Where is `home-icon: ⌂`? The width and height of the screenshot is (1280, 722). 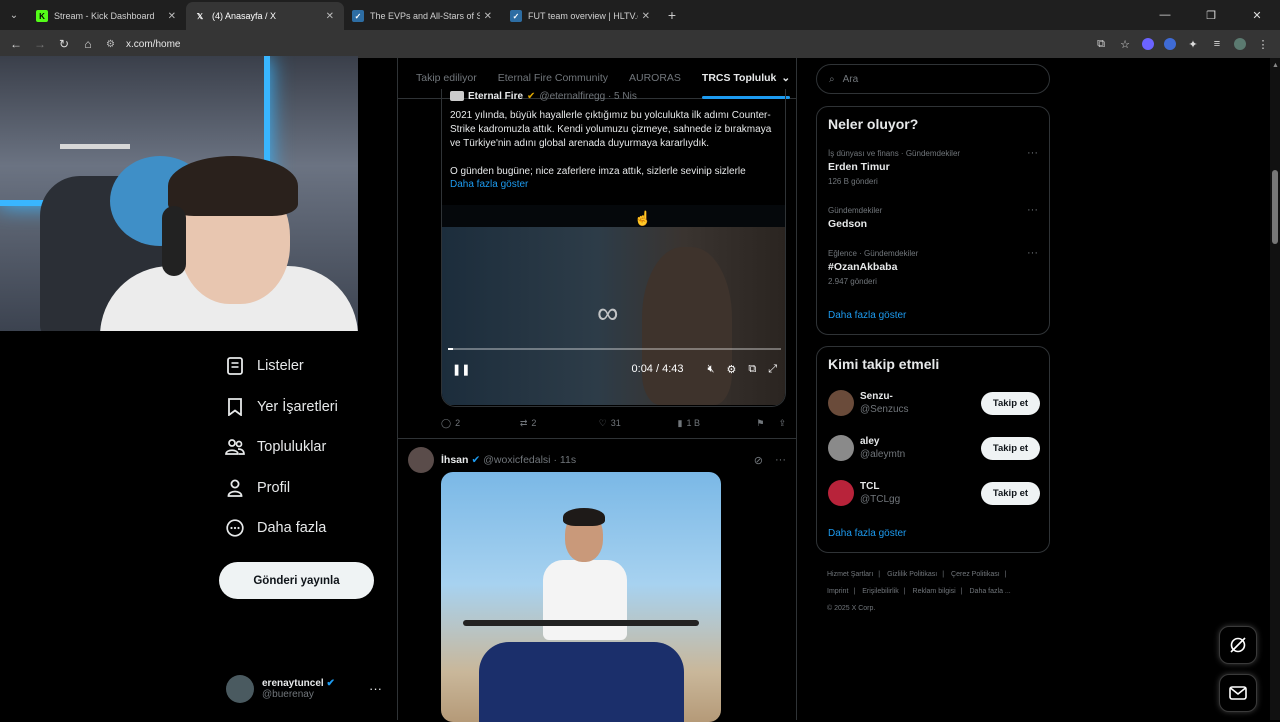
home-icon: ⌂ is located at coordinates (88, 44).